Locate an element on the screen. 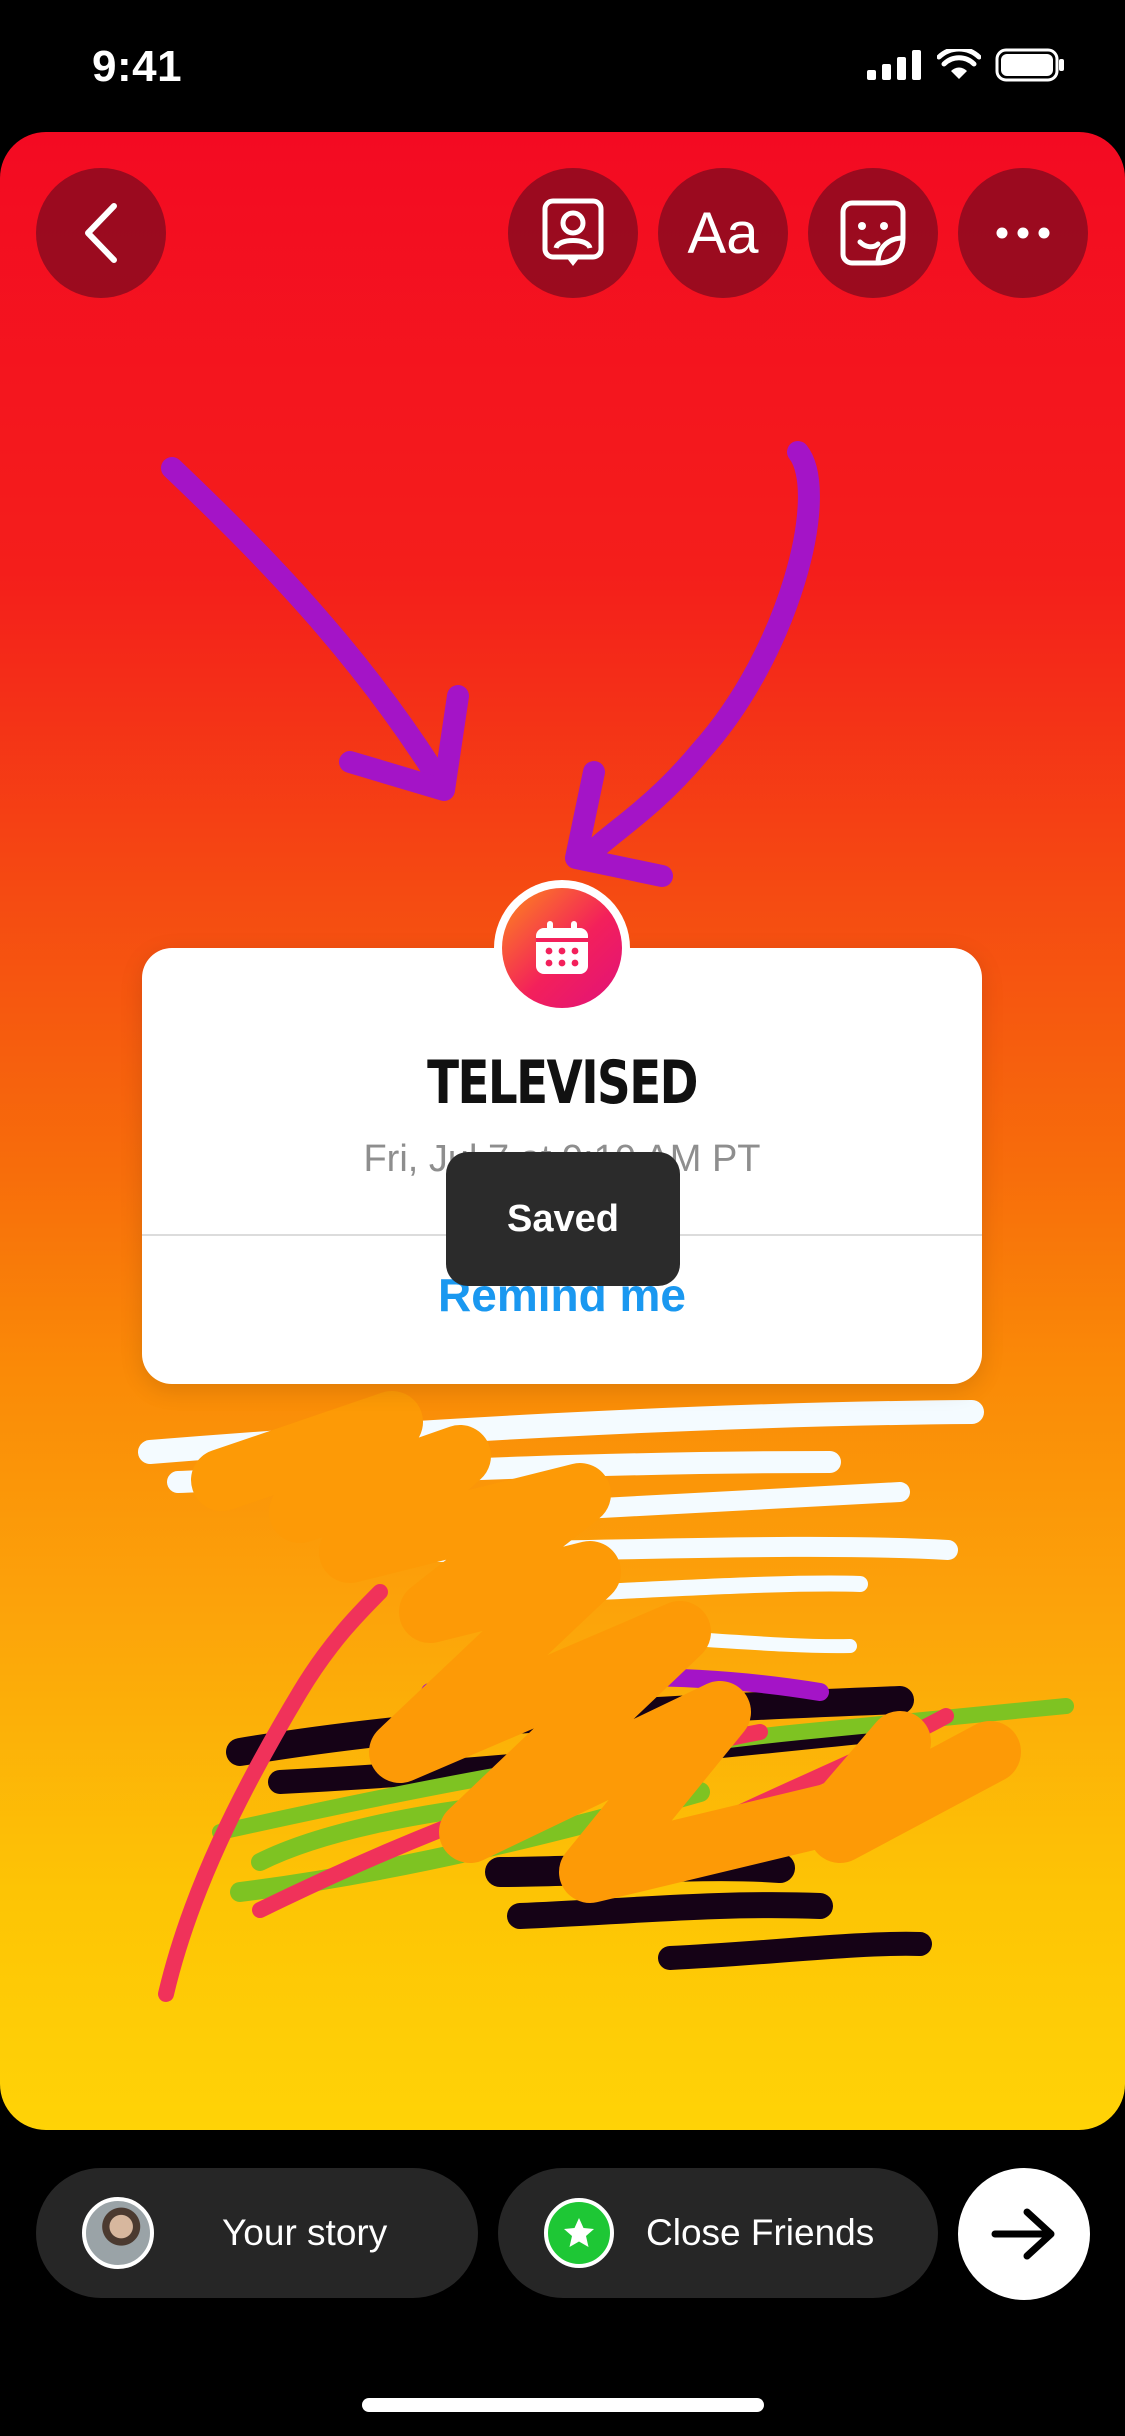  mention-sticker-button is located at coordinates (573, 233).